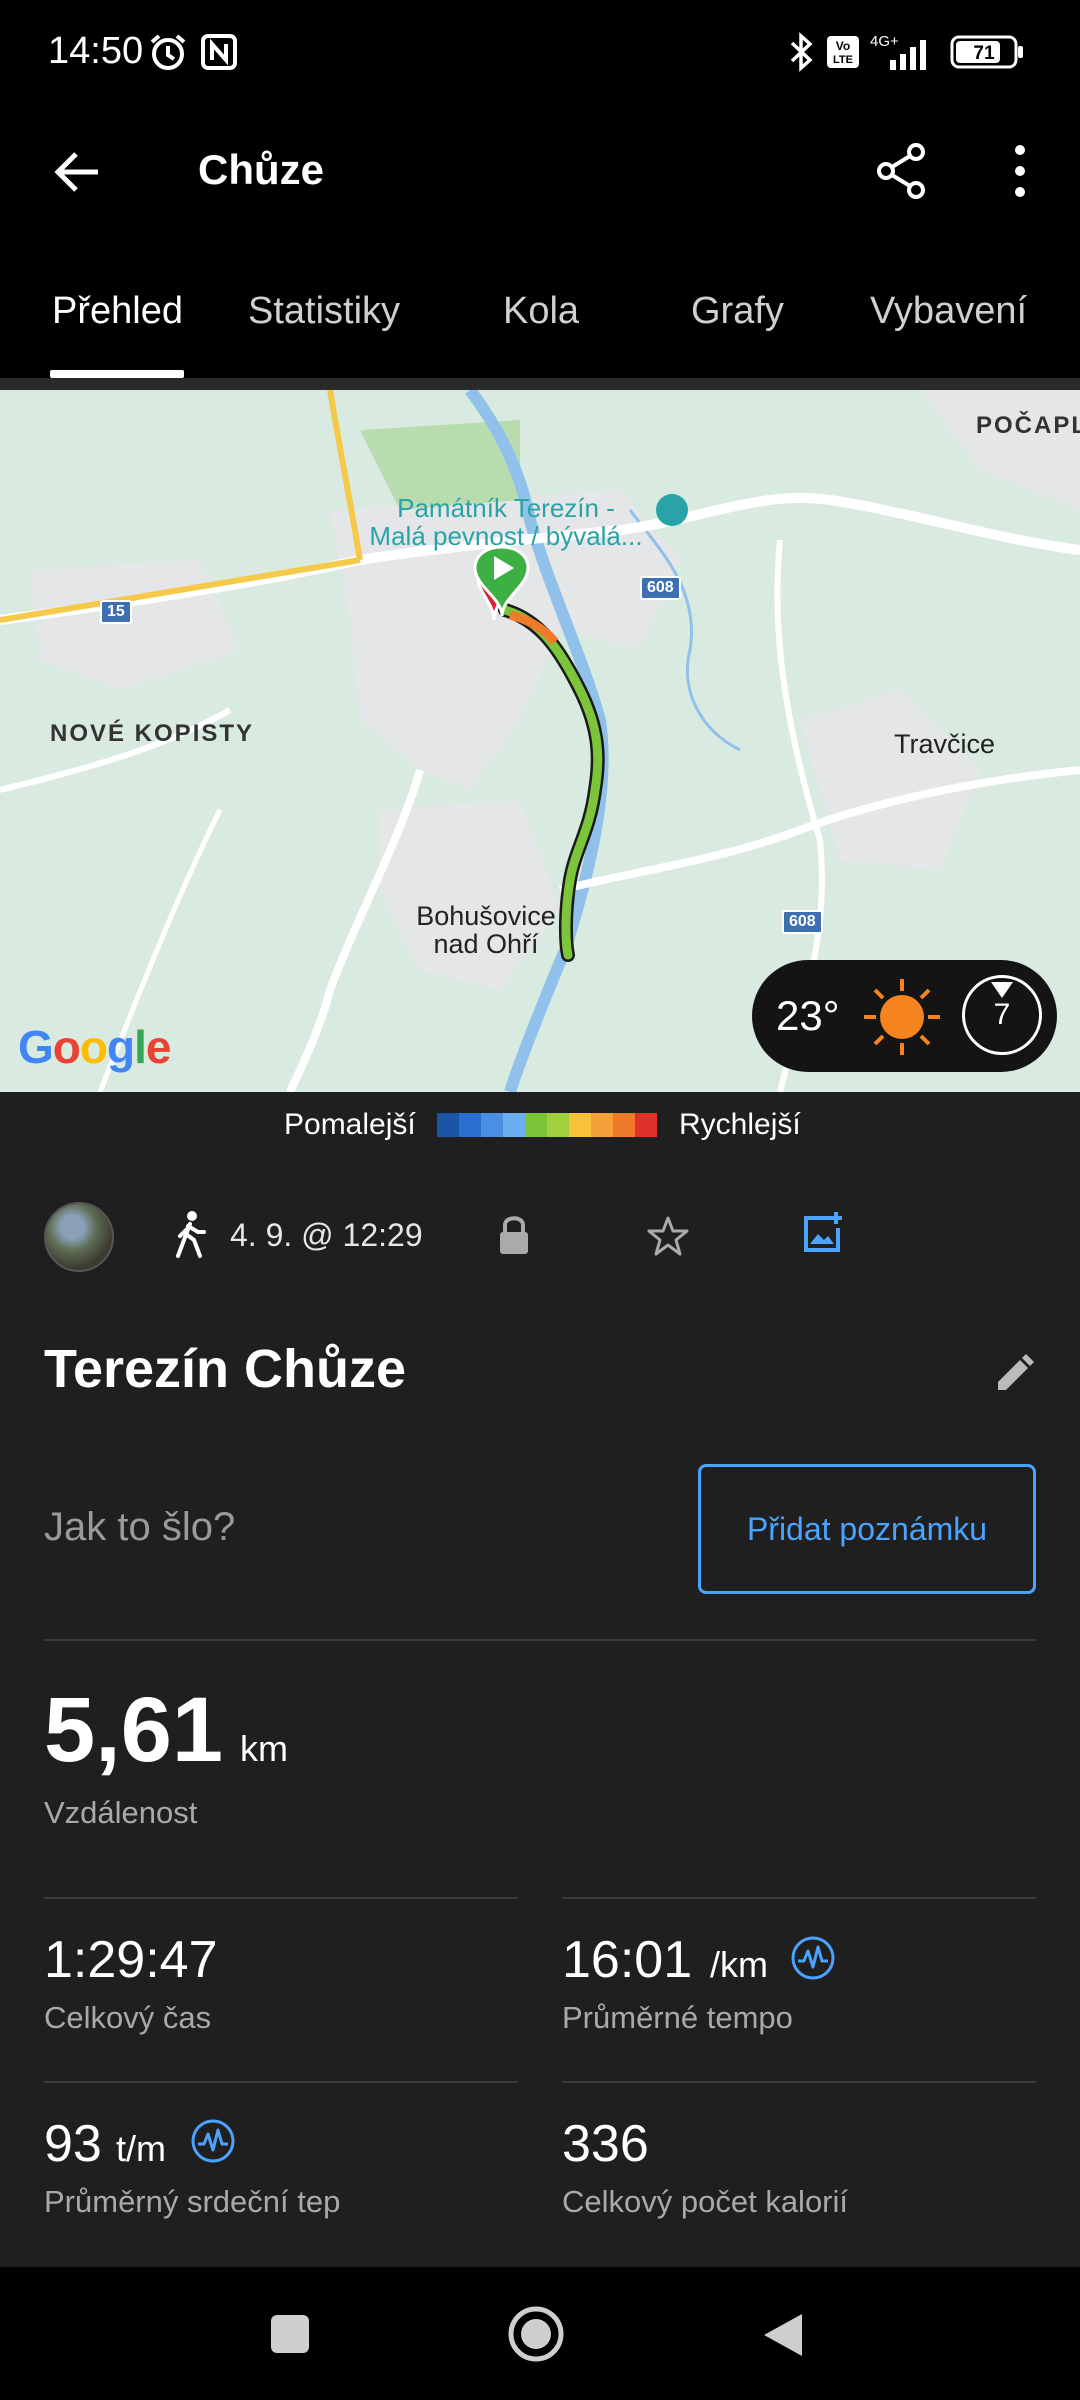 The height and width of the screenshot is (2400, 1080). Describe the element at coordinates (739, 1964) in the screenshot. I see `avg-pace-unit: /km` at that location.